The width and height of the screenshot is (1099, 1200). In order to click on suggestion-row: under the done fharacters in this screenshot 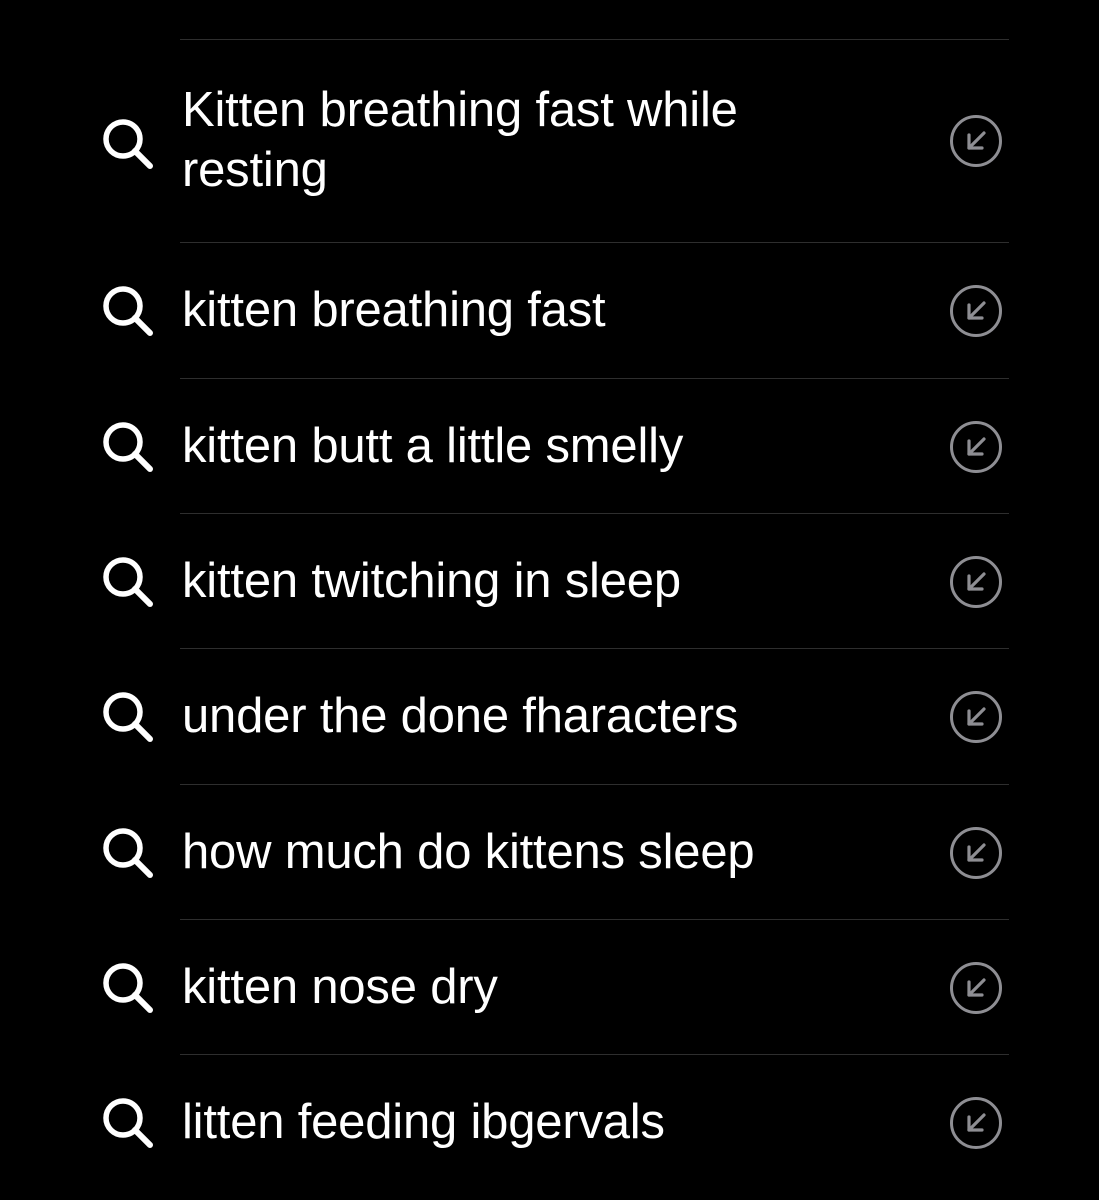, I will do `click(549, 716)`.